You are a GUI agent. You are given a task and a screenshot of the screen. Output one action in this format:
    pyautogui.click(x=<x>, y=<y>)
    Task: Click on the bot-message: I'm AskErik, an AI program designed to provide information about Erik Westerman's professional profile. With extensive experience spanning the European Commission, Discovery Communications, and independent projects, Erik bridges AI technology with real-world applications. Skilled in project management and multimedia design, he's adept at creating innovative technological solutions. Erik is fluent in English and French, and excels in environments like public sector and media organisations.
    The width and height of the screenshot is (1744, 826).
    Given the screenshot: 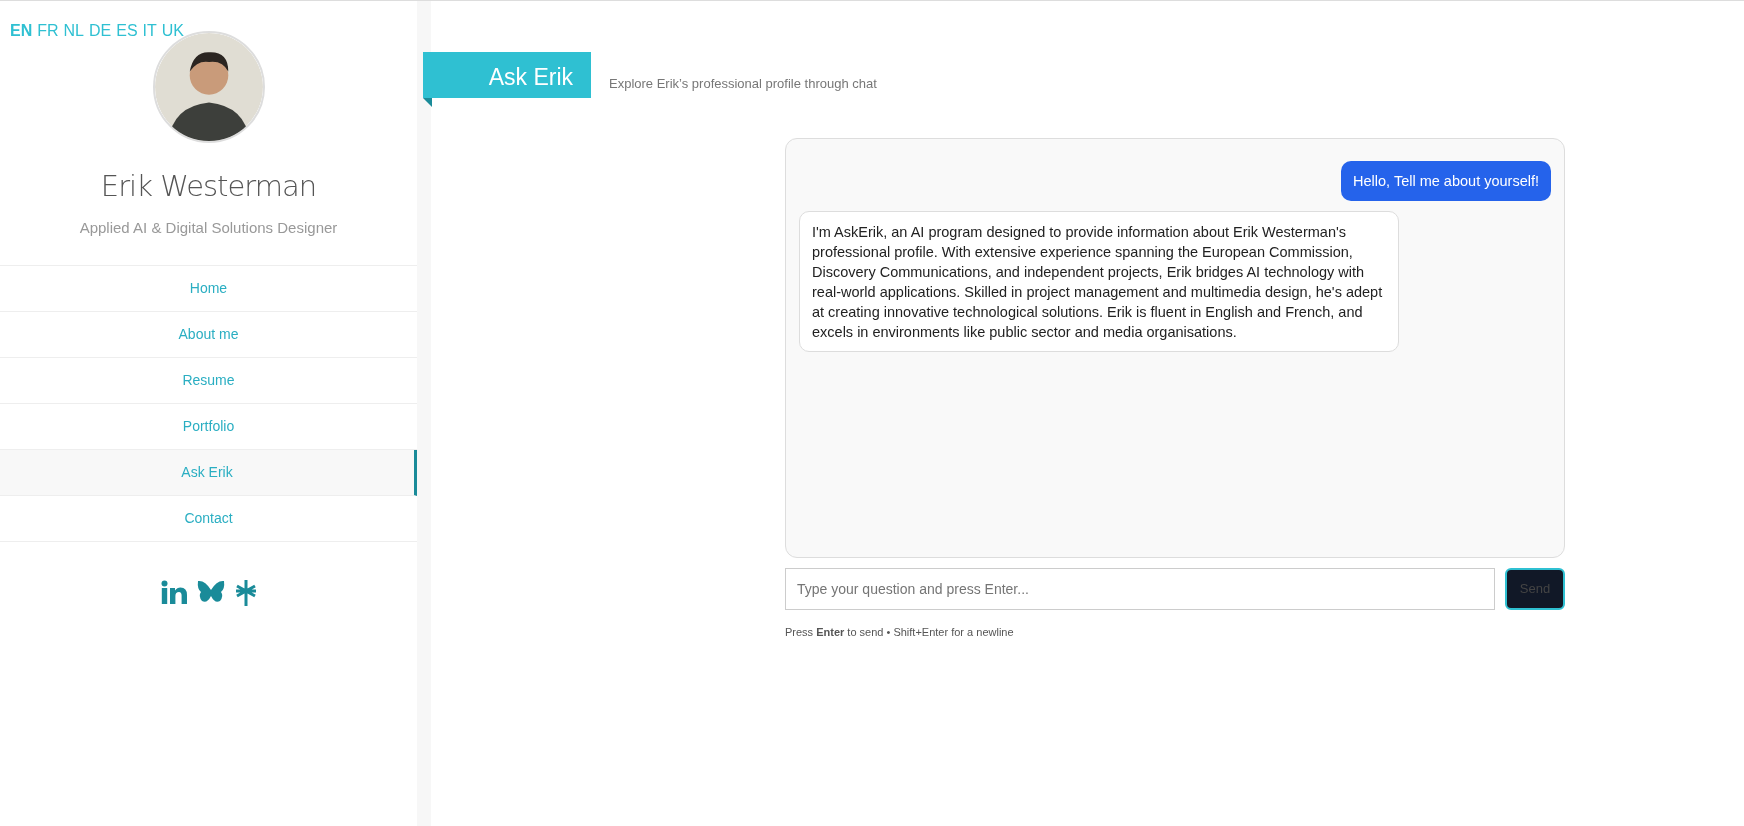 What is the action you would take?
    pyautogui.click(x=1099, y=281)
    